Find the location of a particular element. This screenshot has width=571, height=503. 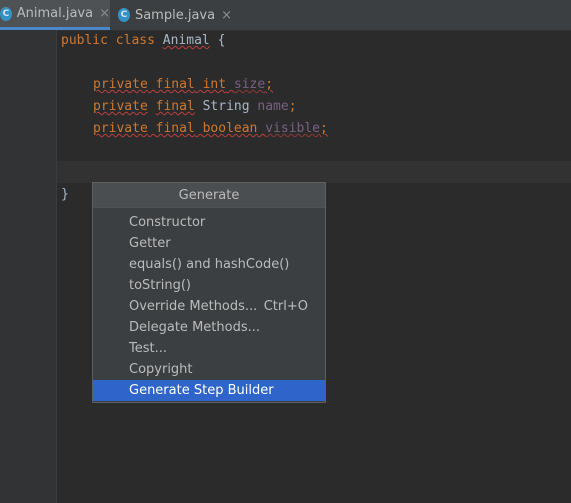

line-number-gutter is located at coordinates (28, 266).